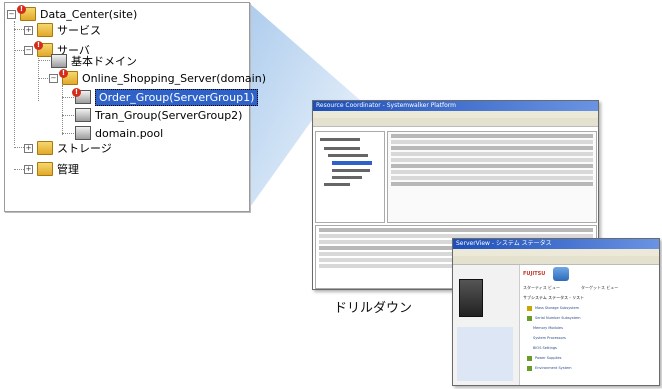 Image resolution: width=662 pixels, height=389 pixels. Describe the element at coordinates (534, 274) in the screenshot. I see `brand-logo: FUJITSU` at that location.